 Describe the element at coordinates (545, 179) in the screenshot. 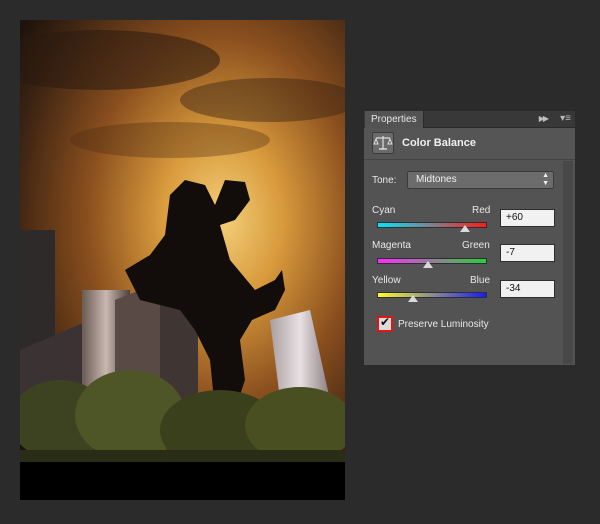

I see `dropdown-arrows-icon: ▲ ▼` at that location.